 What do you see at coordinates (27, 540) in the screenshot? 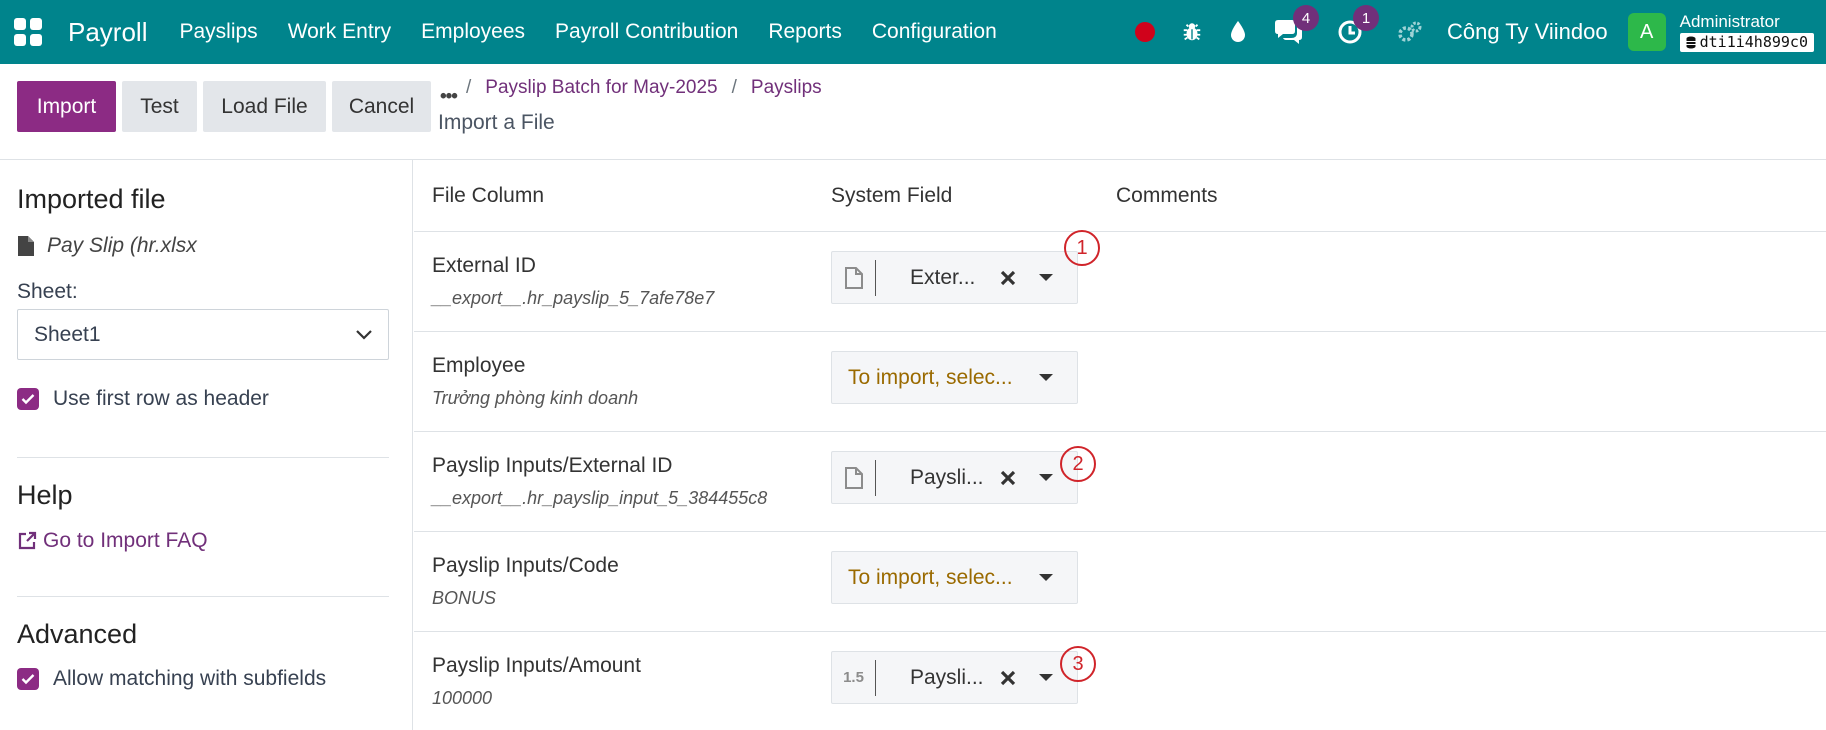
I see `external-link-icon` at bounding box center [27, 540].